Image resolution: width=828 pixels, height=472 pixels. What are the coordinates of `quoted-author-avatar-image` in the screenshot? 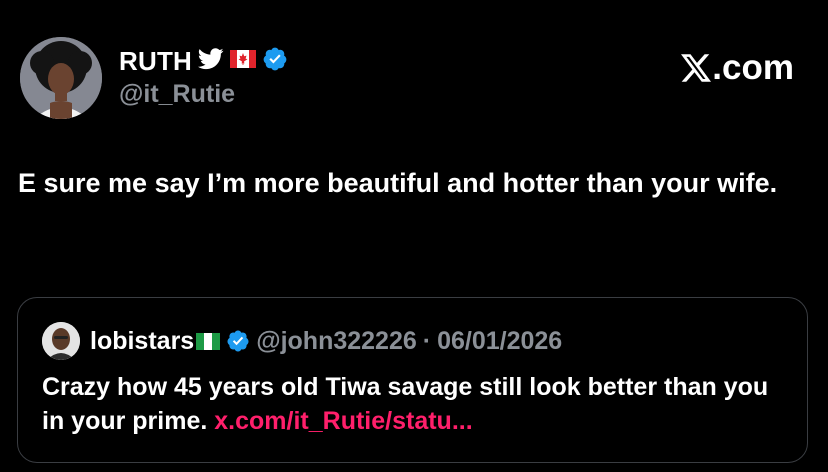 It's located at (61, 341).